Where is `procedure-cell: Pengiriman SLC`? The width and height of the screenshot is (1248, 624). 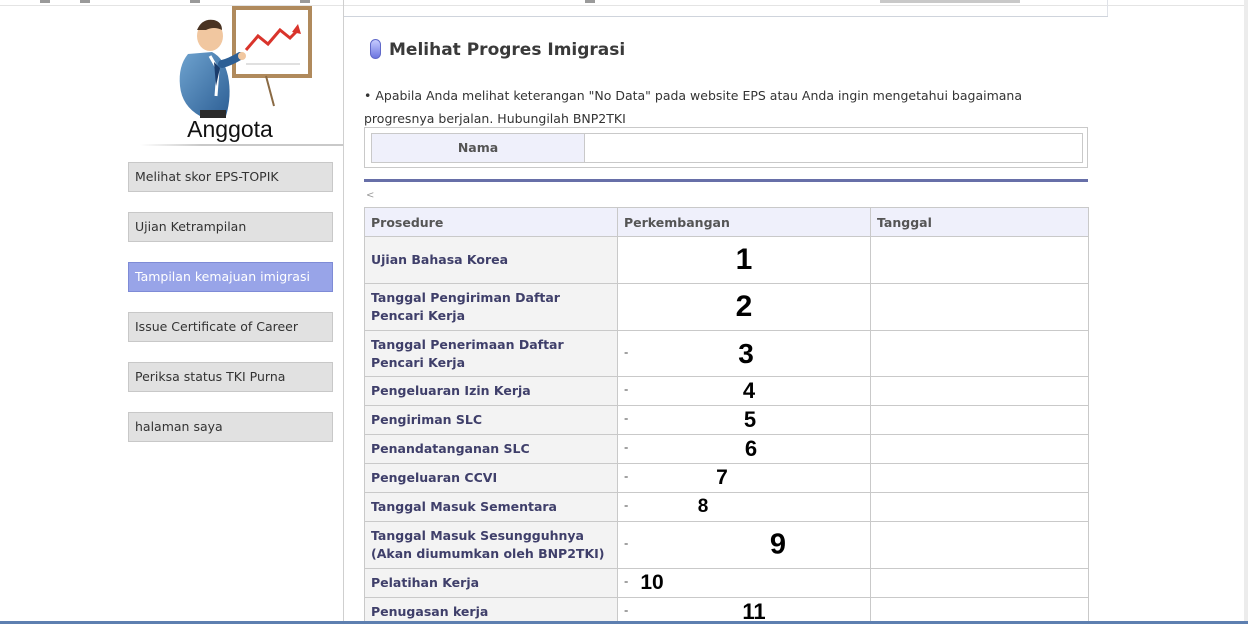
procedure-cell: Pengiriman SLC is located at coordinates (491, 420).